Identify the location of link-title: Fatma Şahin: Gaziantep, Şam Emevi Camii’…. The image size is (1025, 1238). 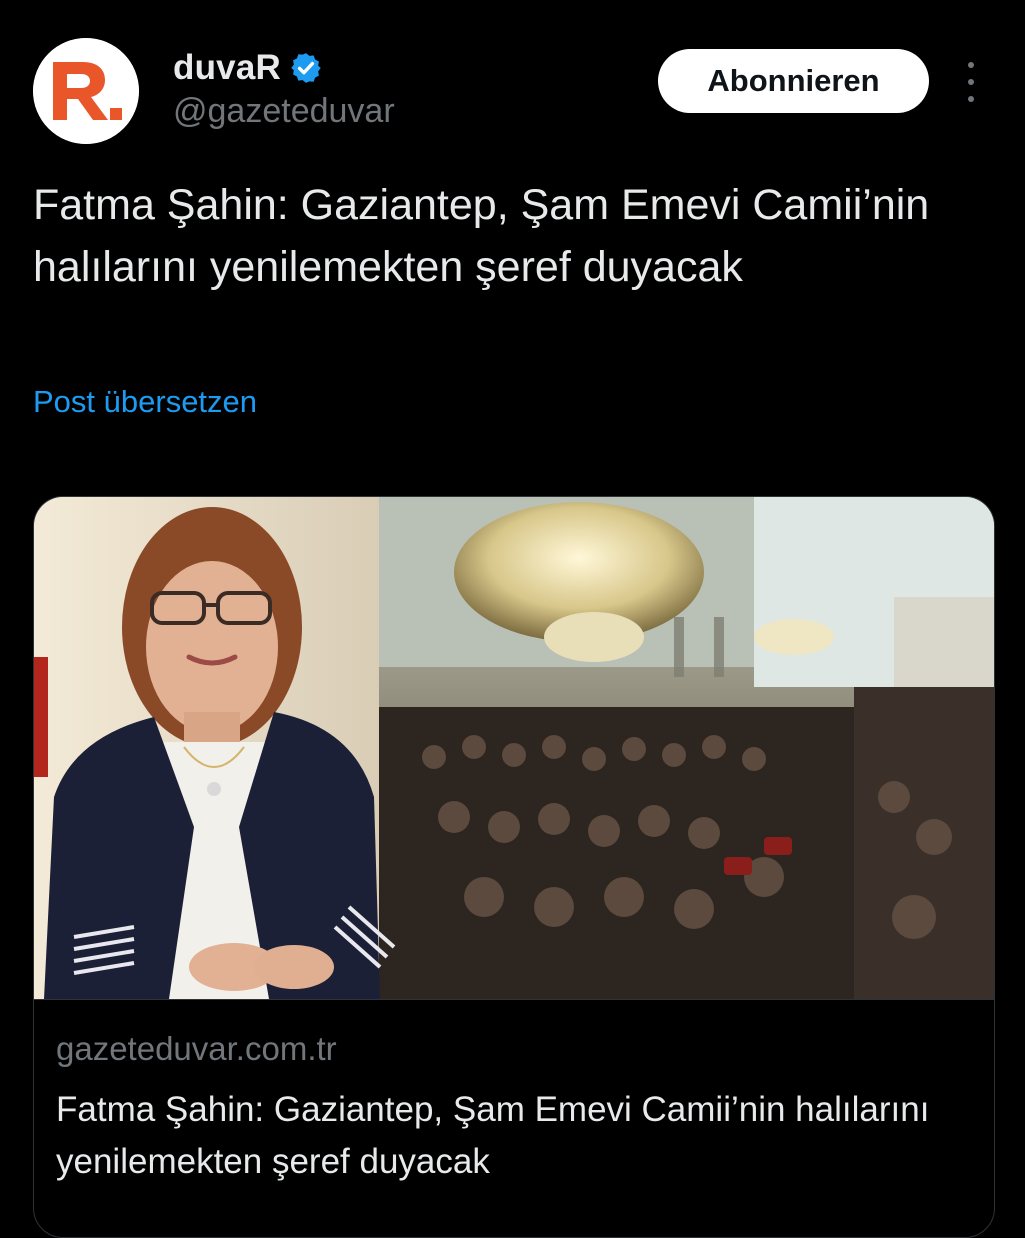
(506, 1136).